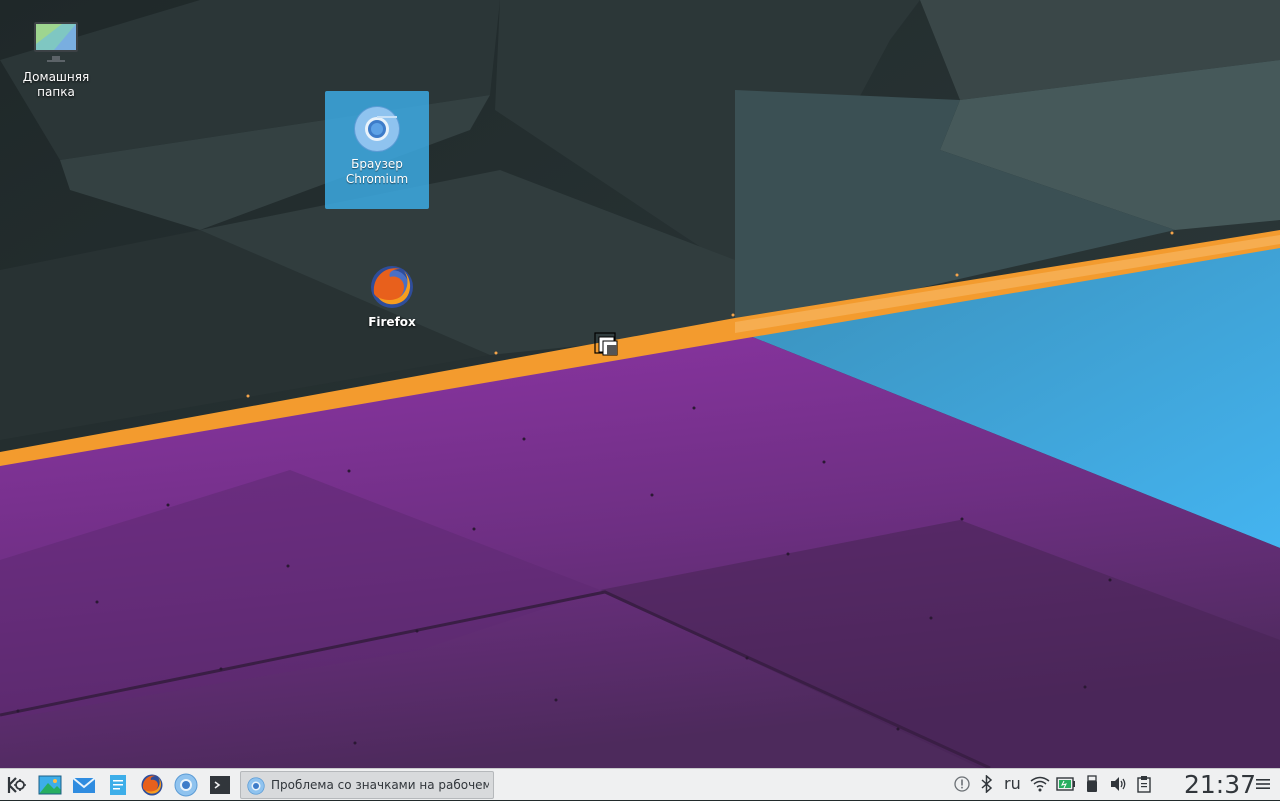  I want to click on tray-volume, so click(1119, 786).